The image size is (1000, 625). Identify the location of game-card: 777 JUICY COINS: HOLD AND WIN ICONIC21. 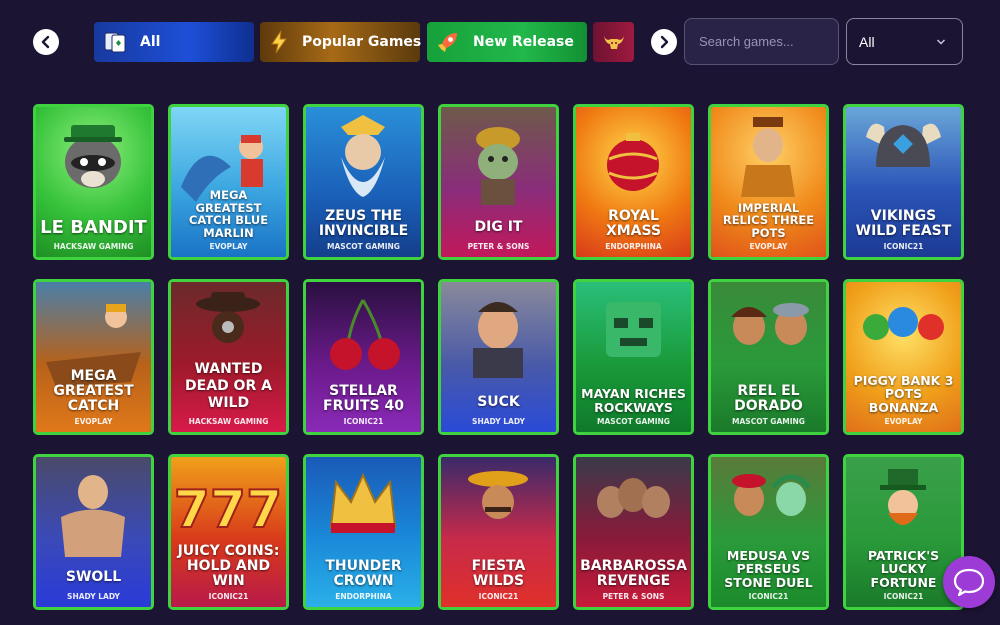
(228, 532).